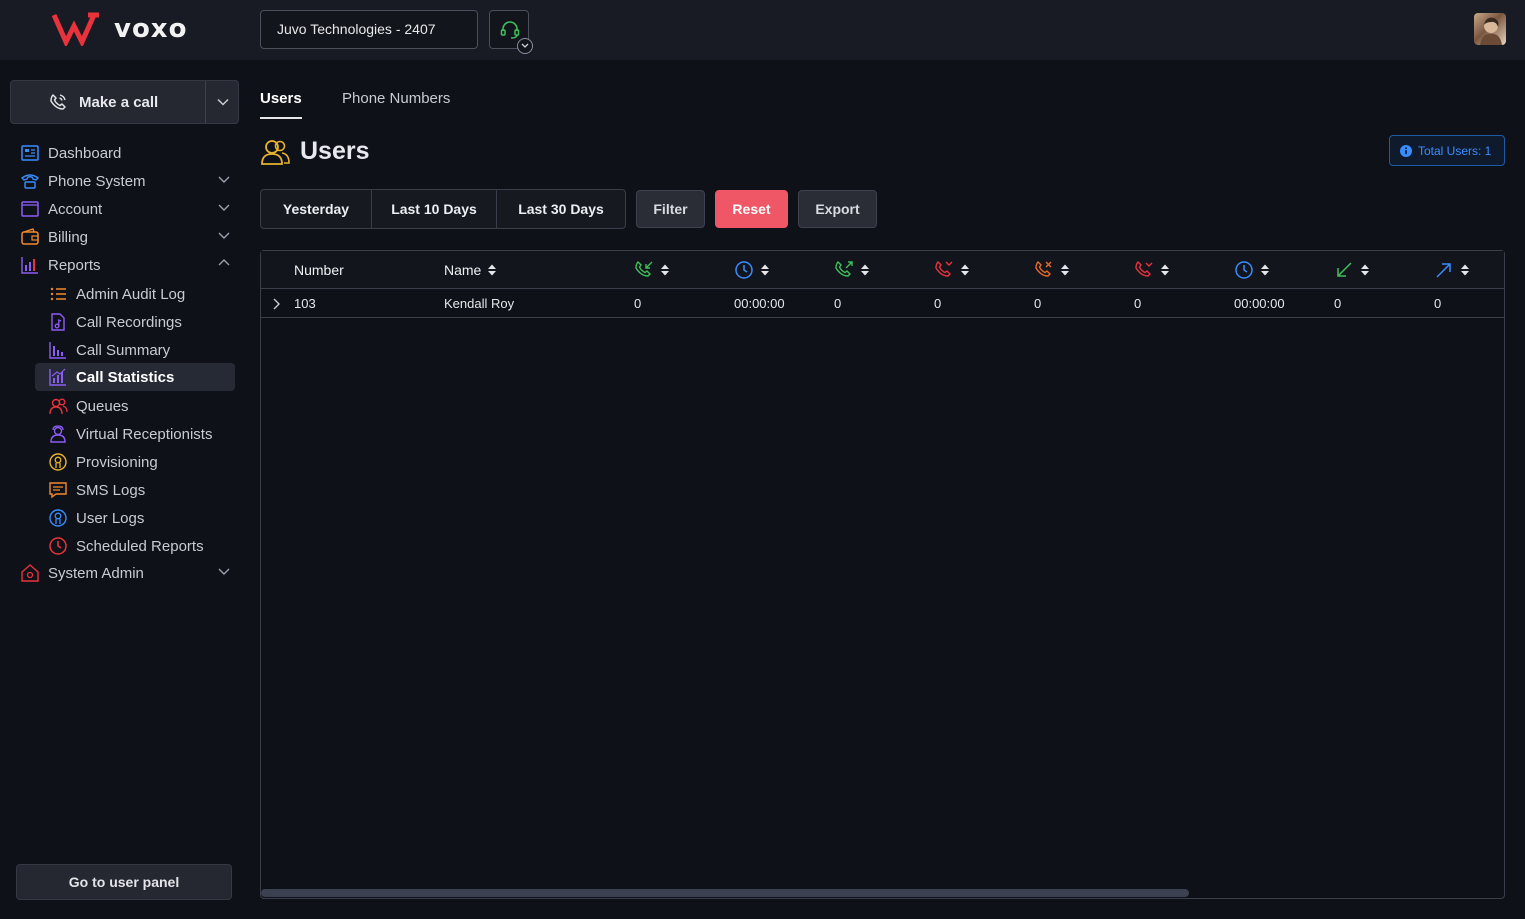 The image size is (1525, 919). I want to click on brand-logo: voxo, so click(119, 29).